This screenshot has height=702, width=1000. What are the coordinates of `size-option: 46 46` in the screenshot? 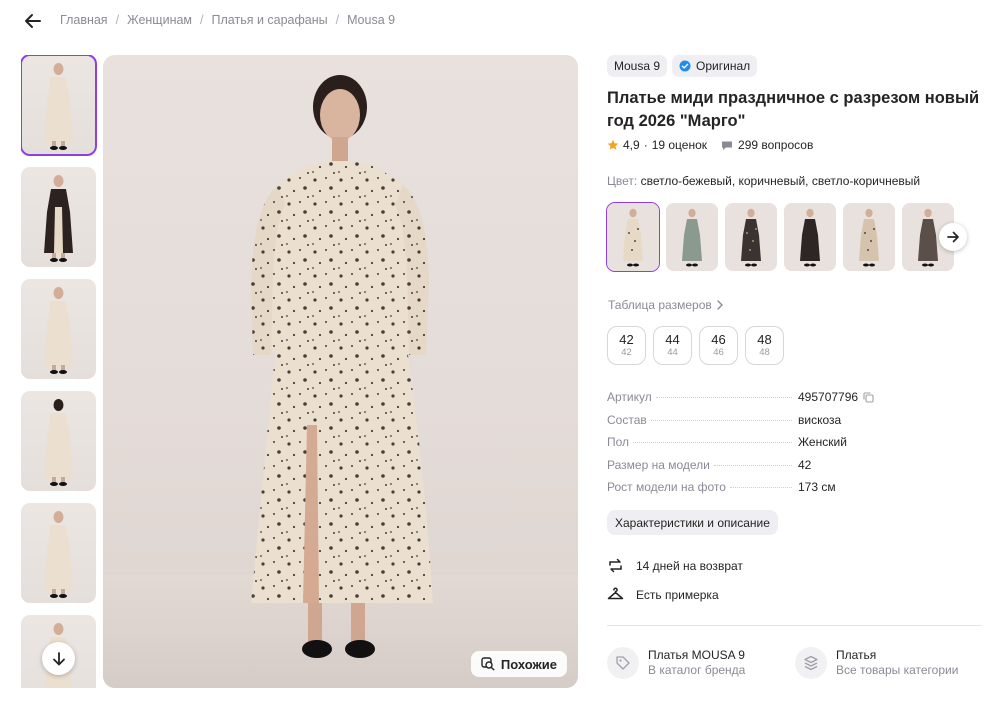 It's located at (718, 345).